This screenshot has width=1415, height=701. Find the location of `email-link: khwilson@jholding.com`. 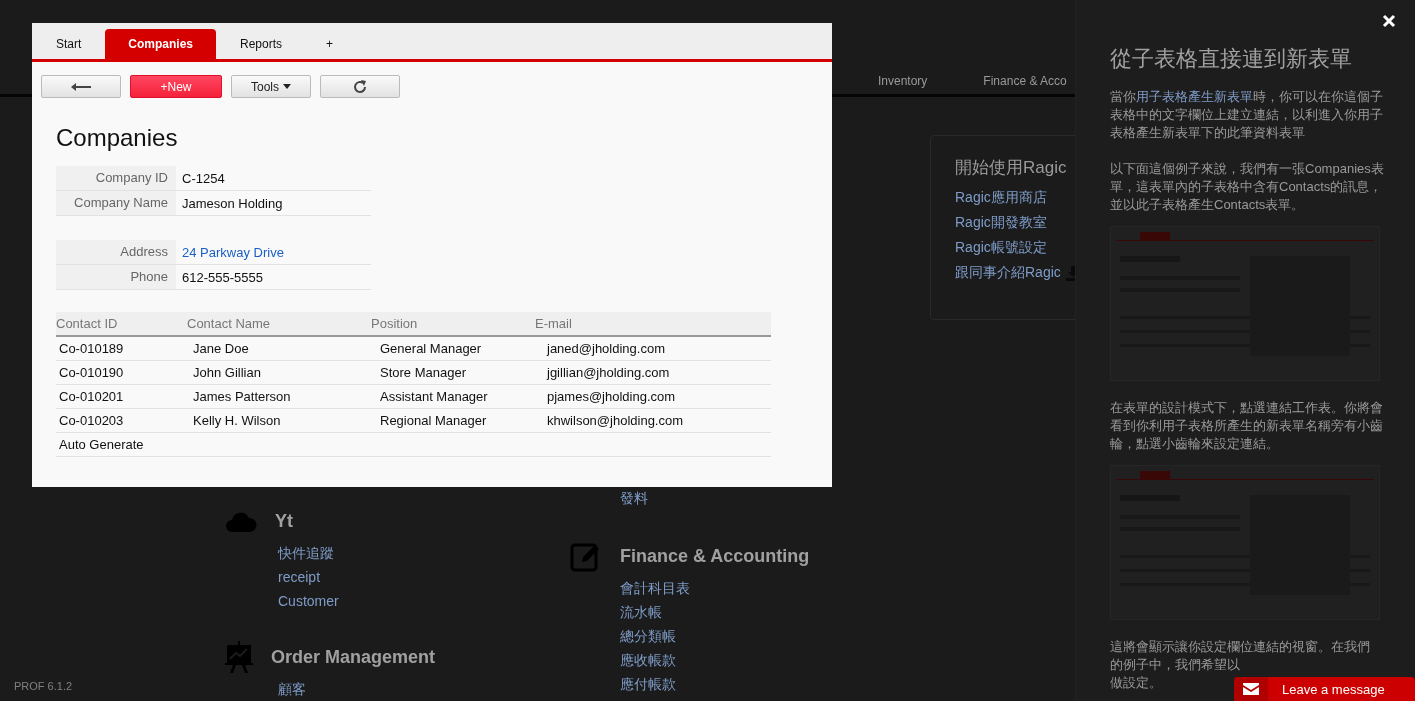

email-link: khwilson@jholding.com is located at coordinates (614, 420).